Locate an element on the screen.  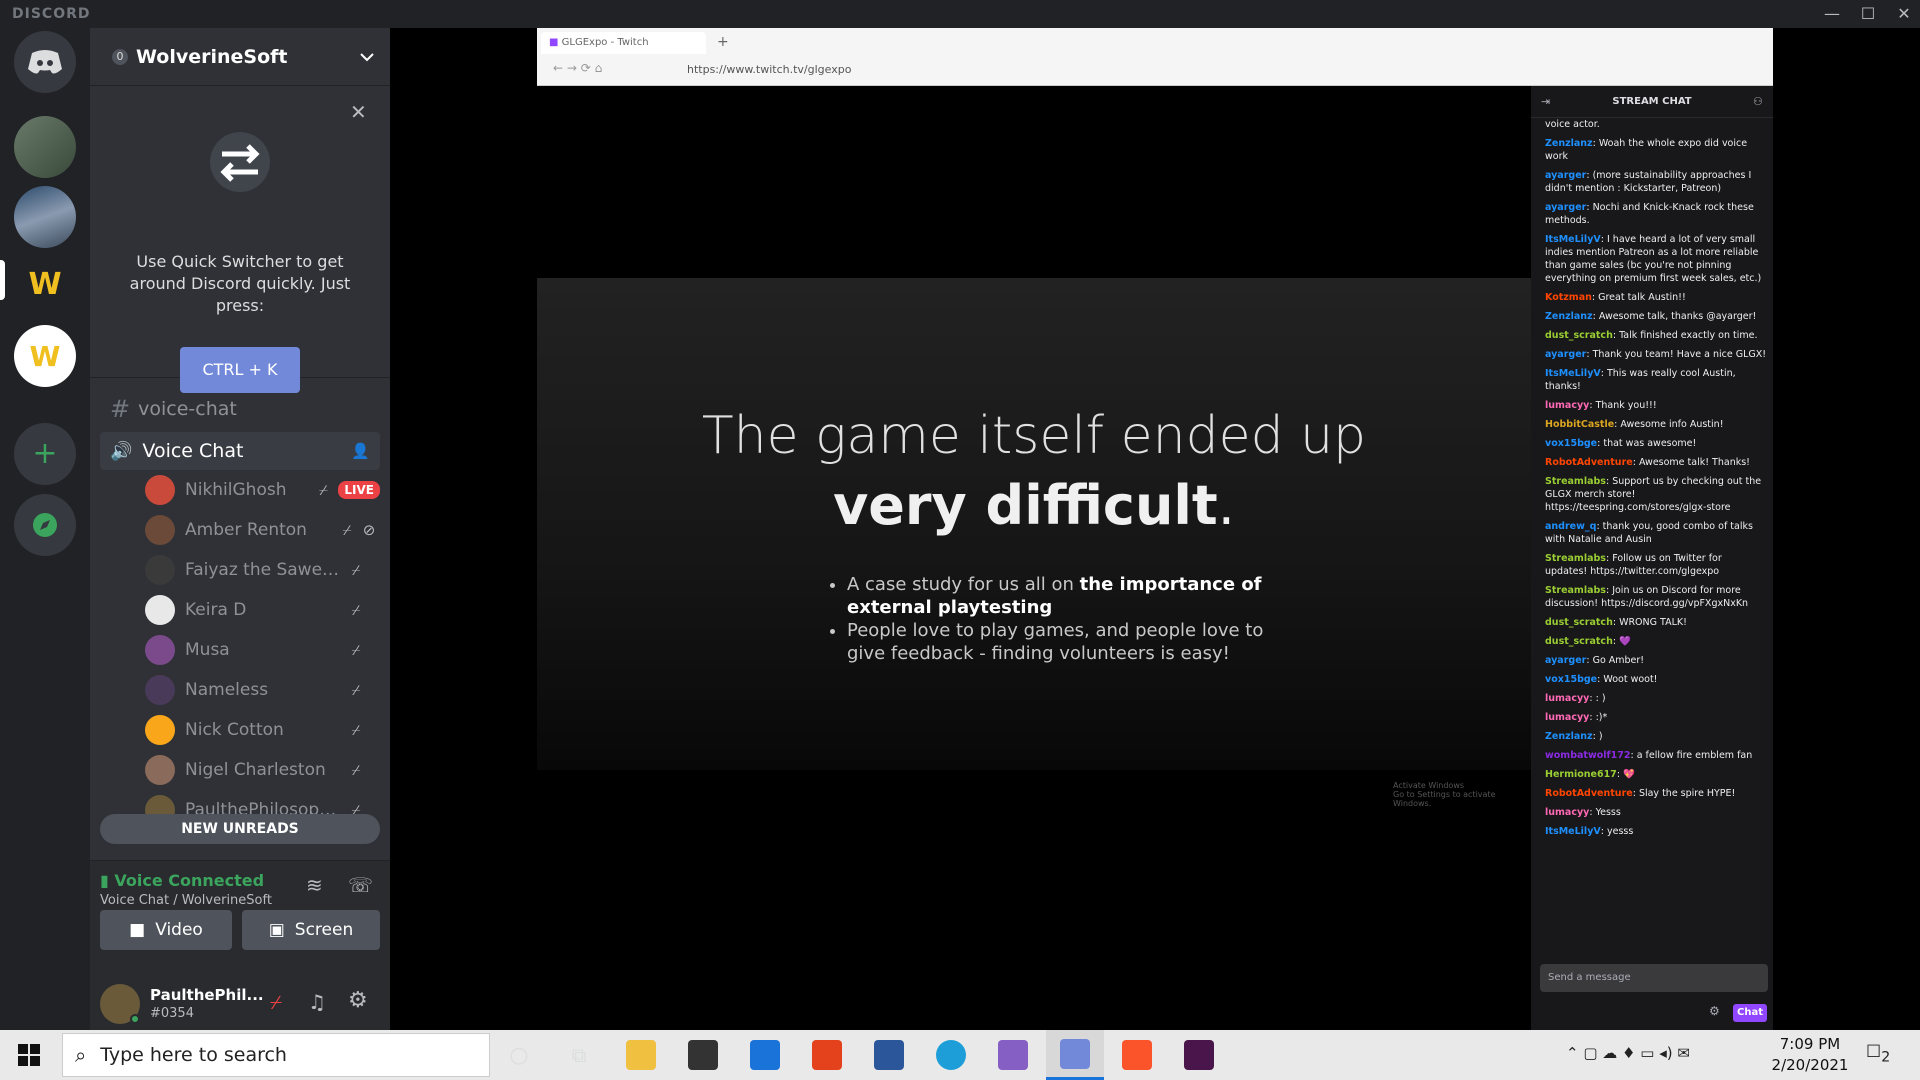
notification-center-icon: ☐2 is located at coordinates (1878, 1053).